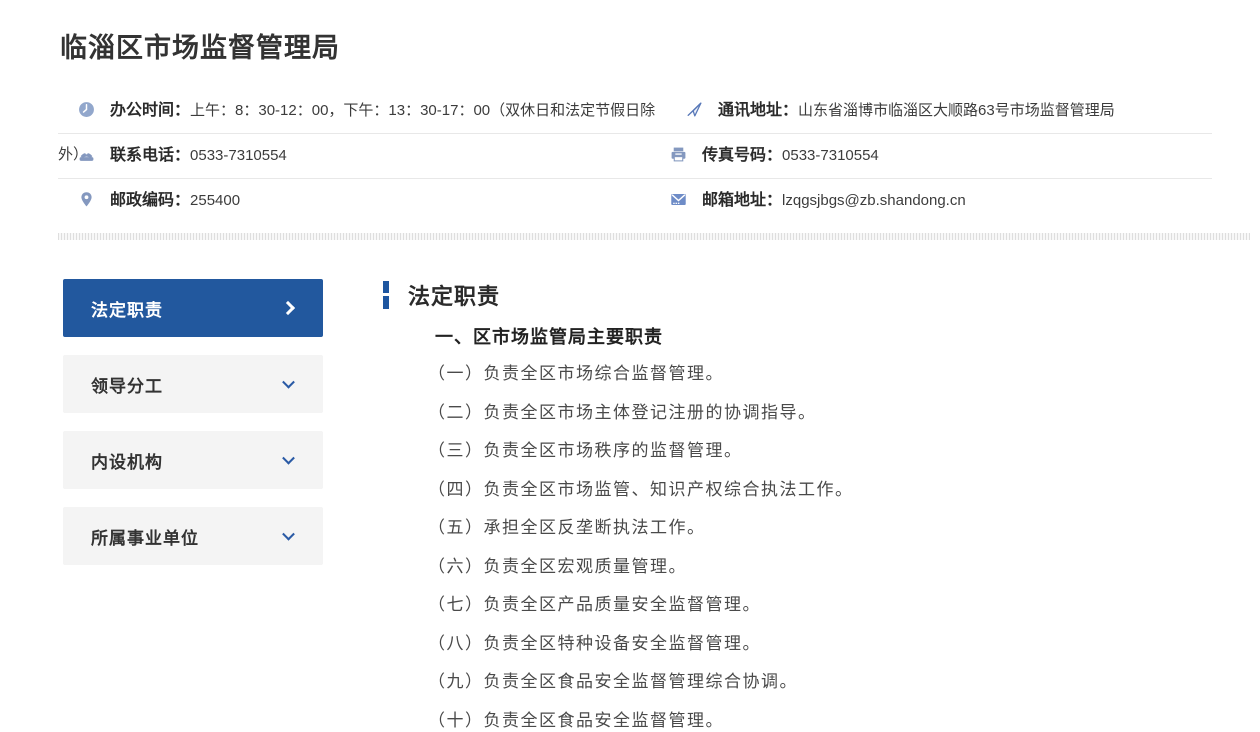 Image resolution: width=1260 pixels, height=732 pixels. Describe the element at coordinates (641, 489) in the screenshot. I see `duty-item: （四）负责全区市场监管、知识产权综合执法工作。` at that location.